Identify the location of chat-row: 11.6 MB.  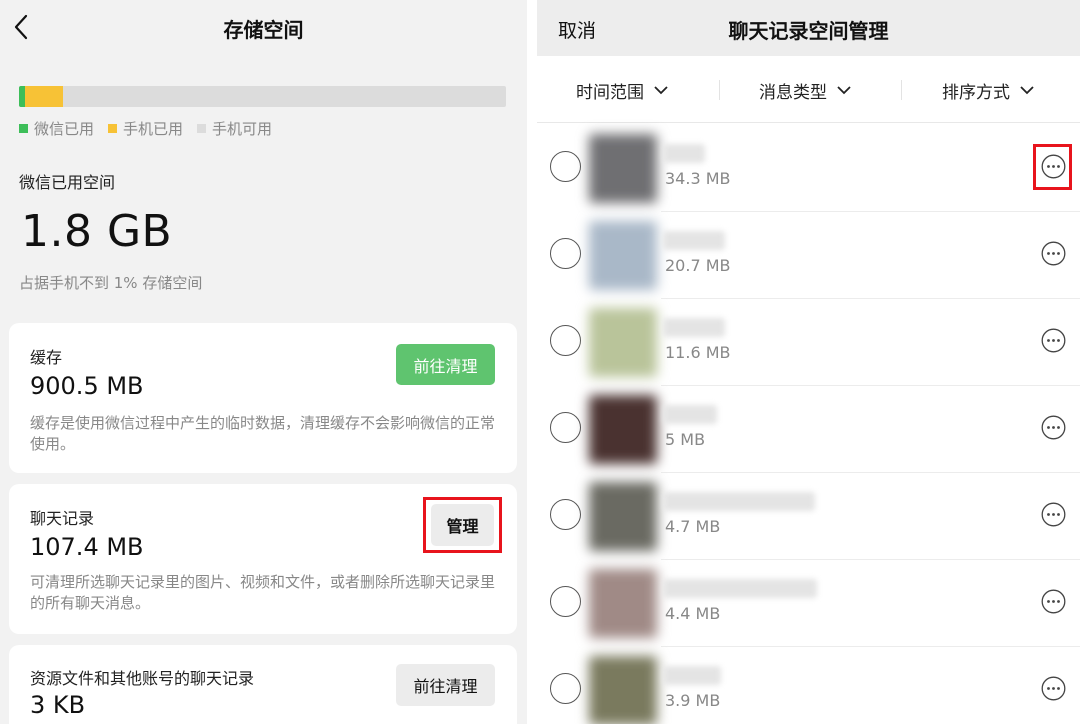
(808, 342).